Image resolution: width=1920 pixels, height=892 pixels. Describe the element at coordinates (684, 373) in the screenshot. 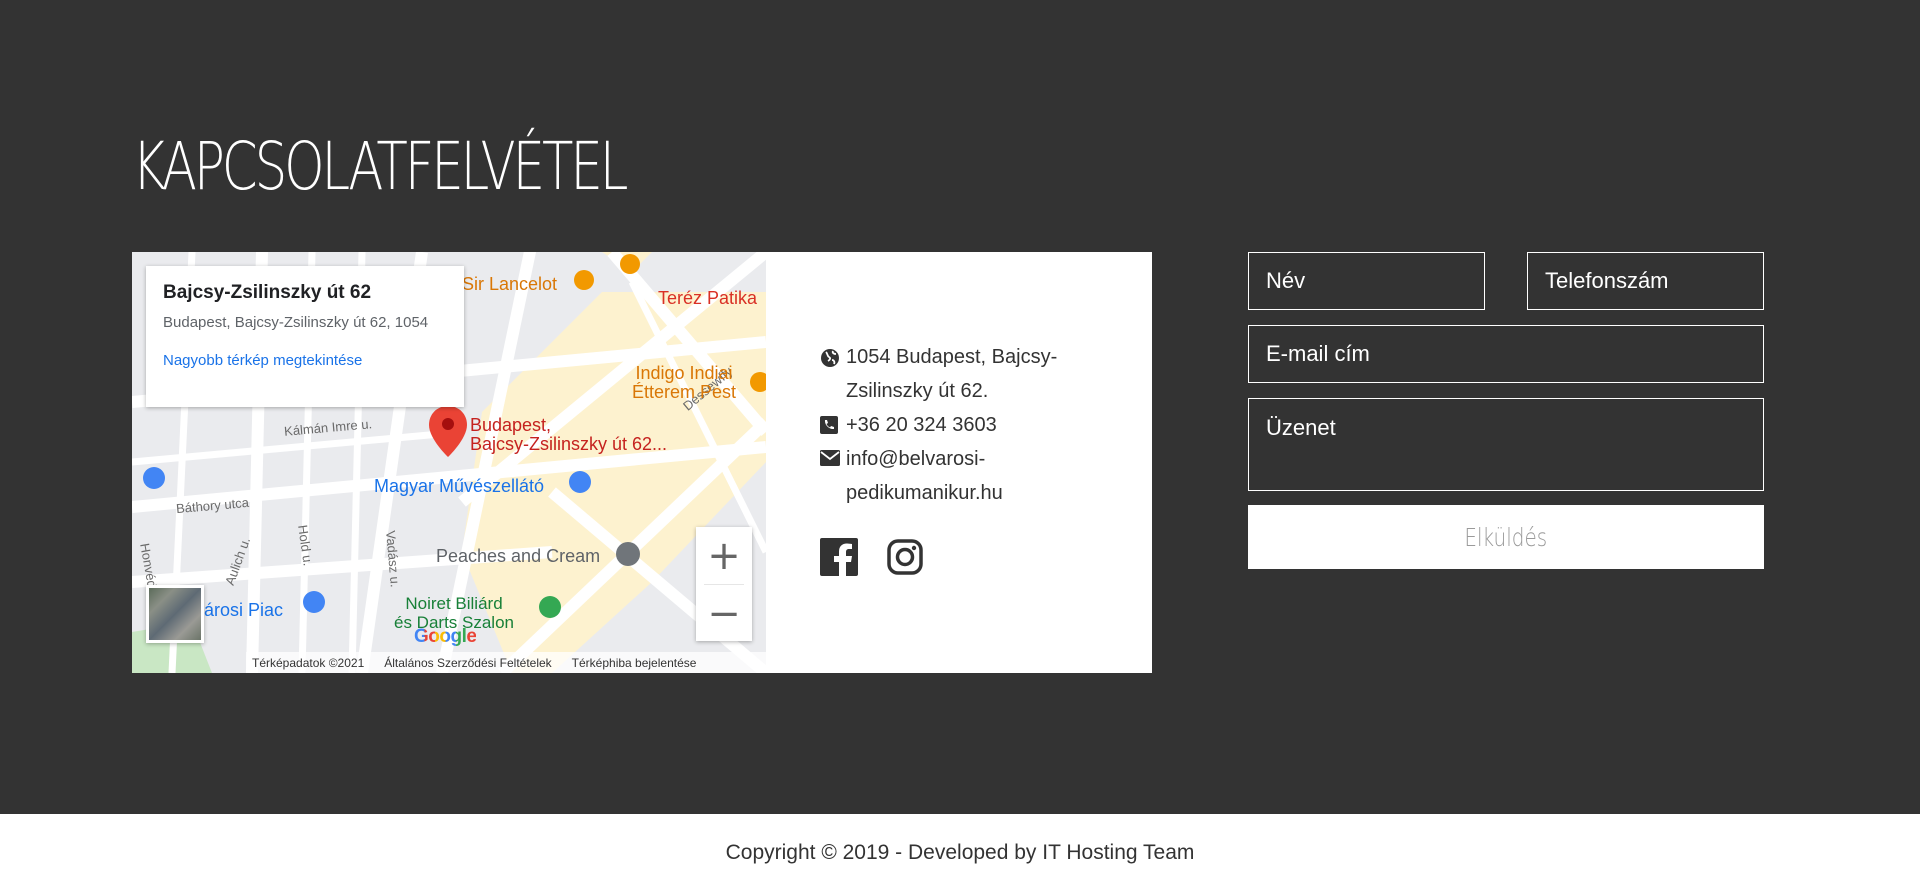

I see `poi-label-line: Indigo Indiai` at that location.